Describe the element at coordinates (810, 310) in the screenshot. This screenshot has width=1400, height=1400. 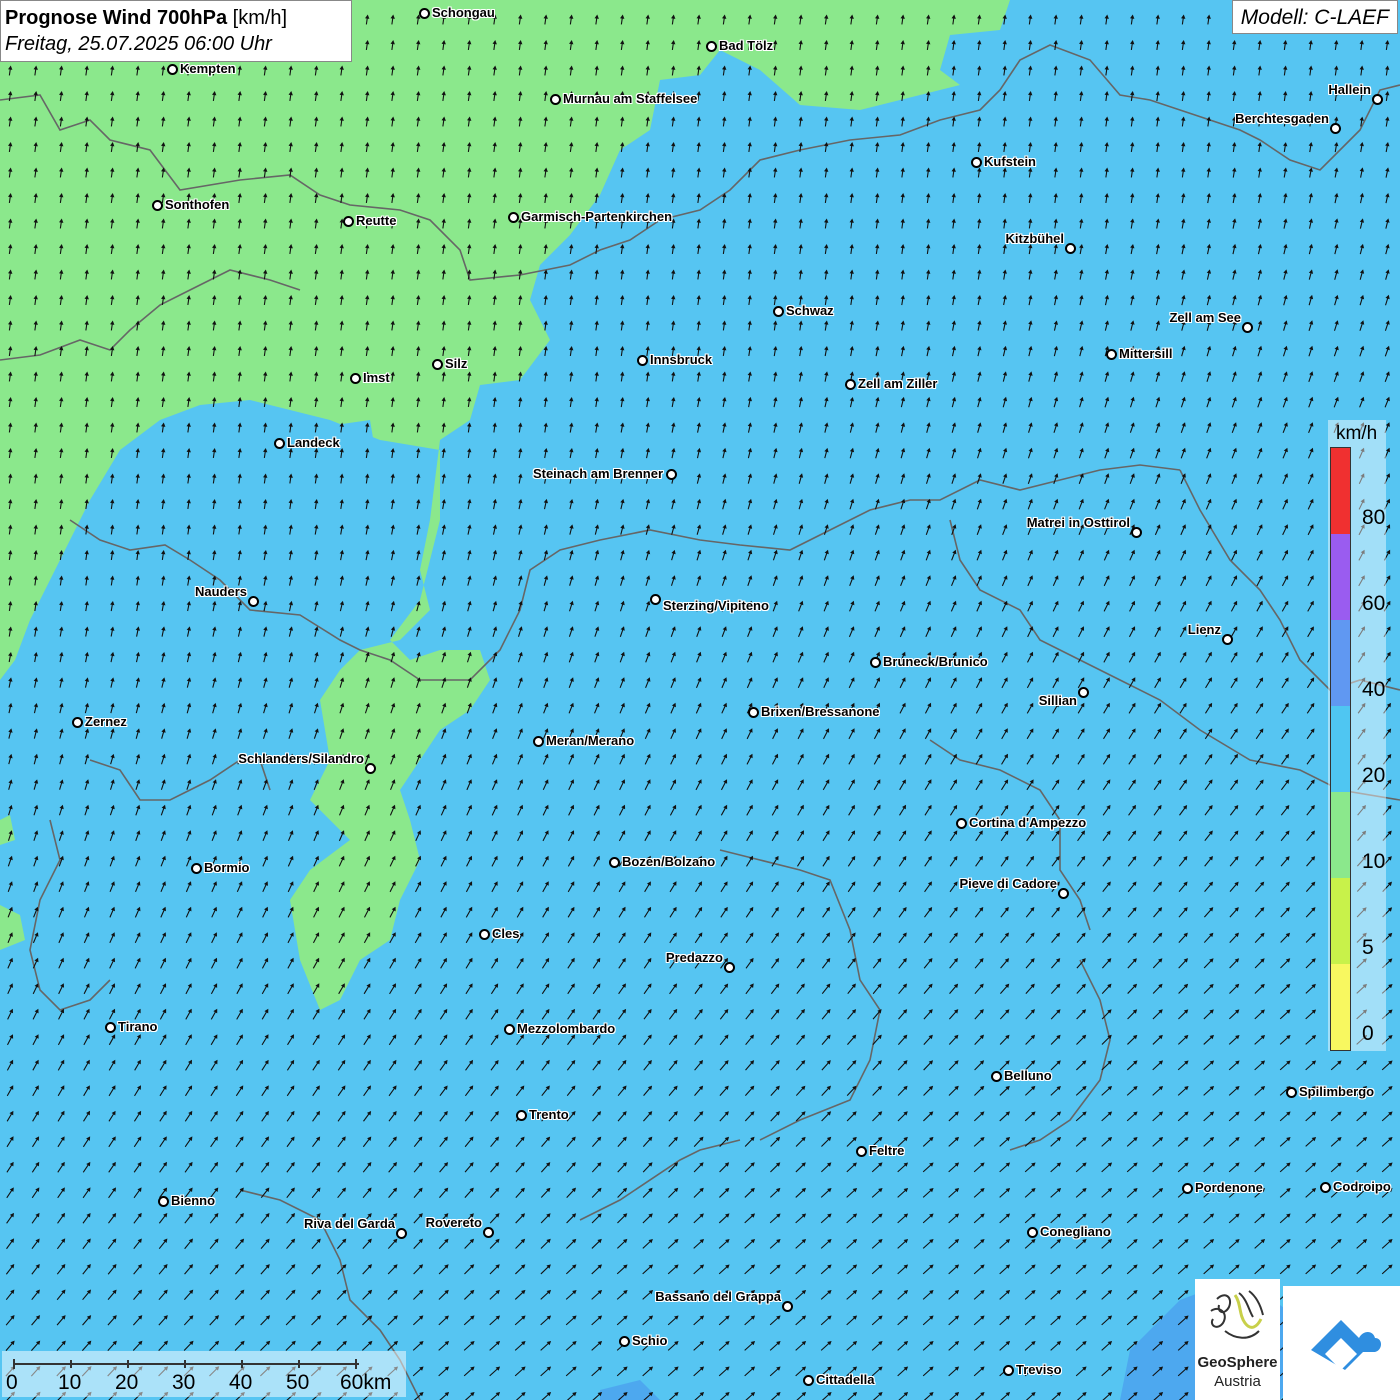
I see `city-label: Schwaz` at that location.